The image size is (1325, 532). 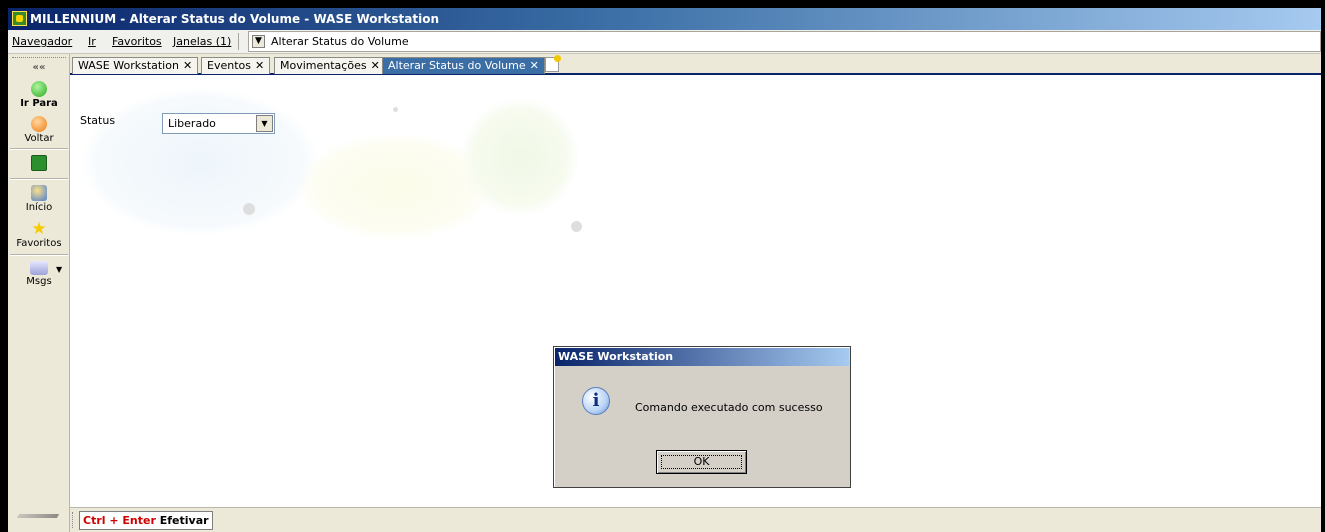 I want to click on ok-button: OK, so click(x=701, y=462).